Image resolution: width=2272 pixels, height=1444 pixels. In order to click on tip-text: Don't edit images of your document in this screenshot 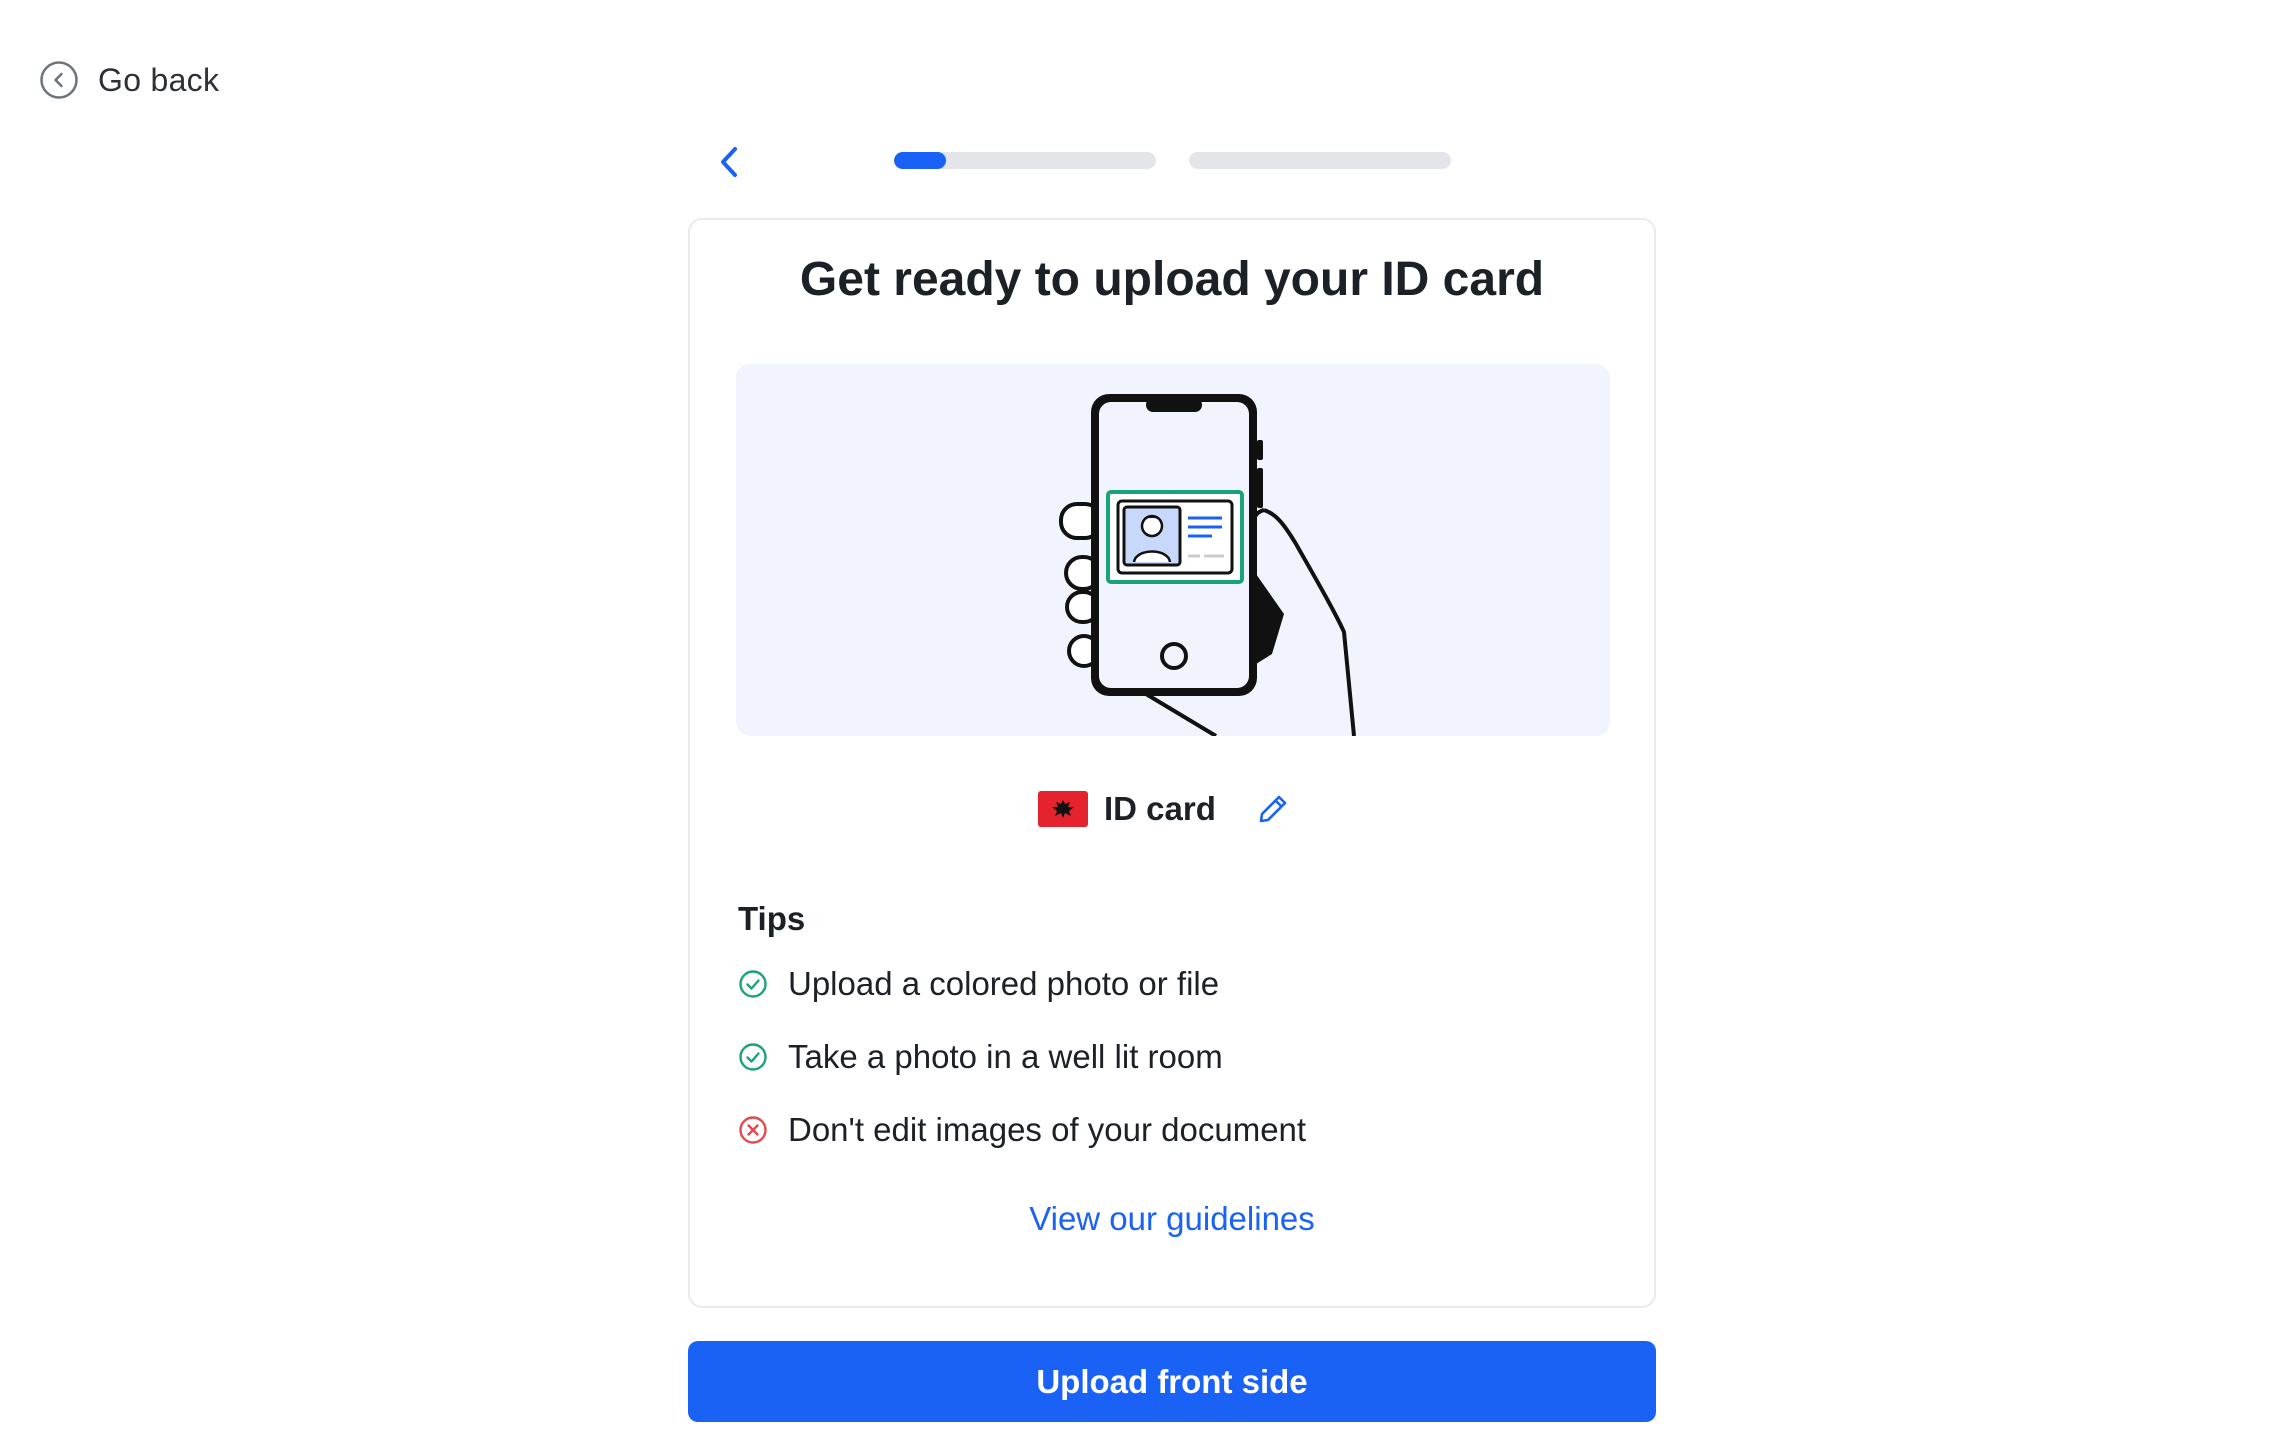, I will do `click(1047, 1129)`.